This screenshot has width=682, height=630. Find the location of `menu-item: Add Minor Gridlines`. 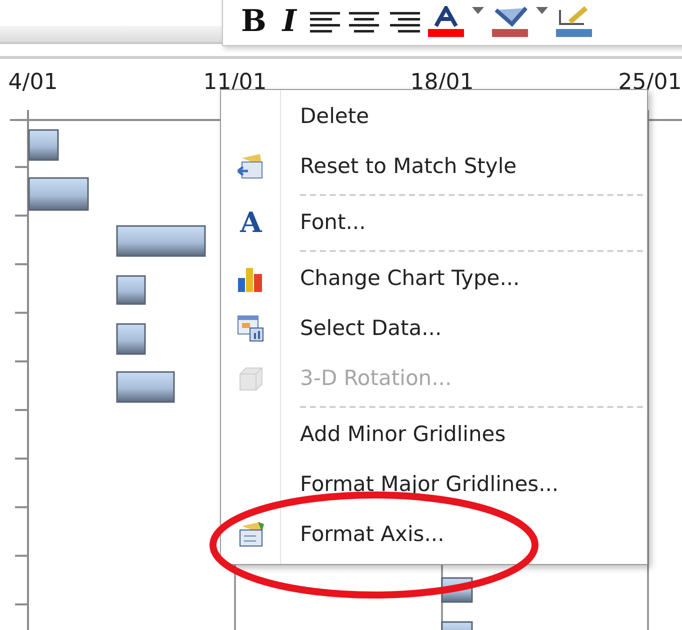

menu-item: Add Minor Gridlines is located at coordinates (434, 435).